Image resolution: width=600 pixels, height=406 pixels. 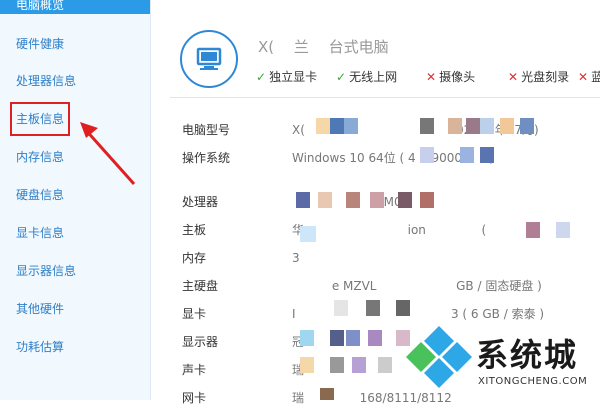 I want to click on sidebar-item-cpu-info: 处理器信息, so click(x=46, y=81).